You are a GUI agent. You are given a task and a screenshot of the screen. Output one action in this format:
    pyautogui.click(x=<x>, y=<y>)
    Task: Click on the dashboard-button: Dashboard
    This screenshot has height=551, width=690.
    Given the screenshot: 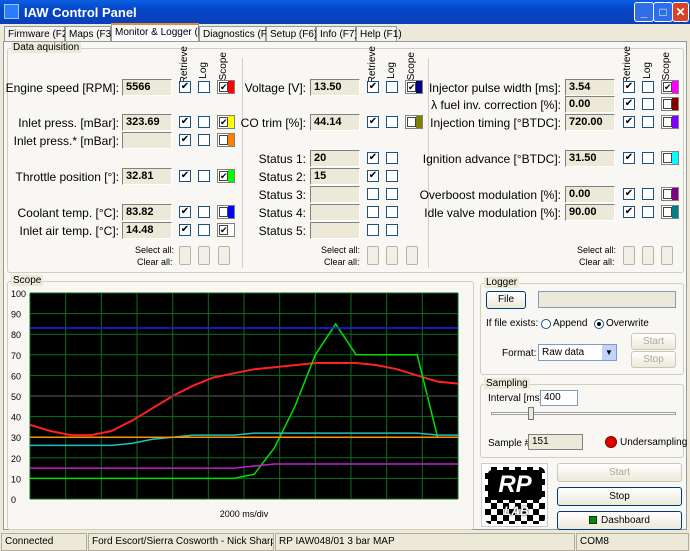 What is the action you would take?
    pyautogui.click(x=619, y=520)
    